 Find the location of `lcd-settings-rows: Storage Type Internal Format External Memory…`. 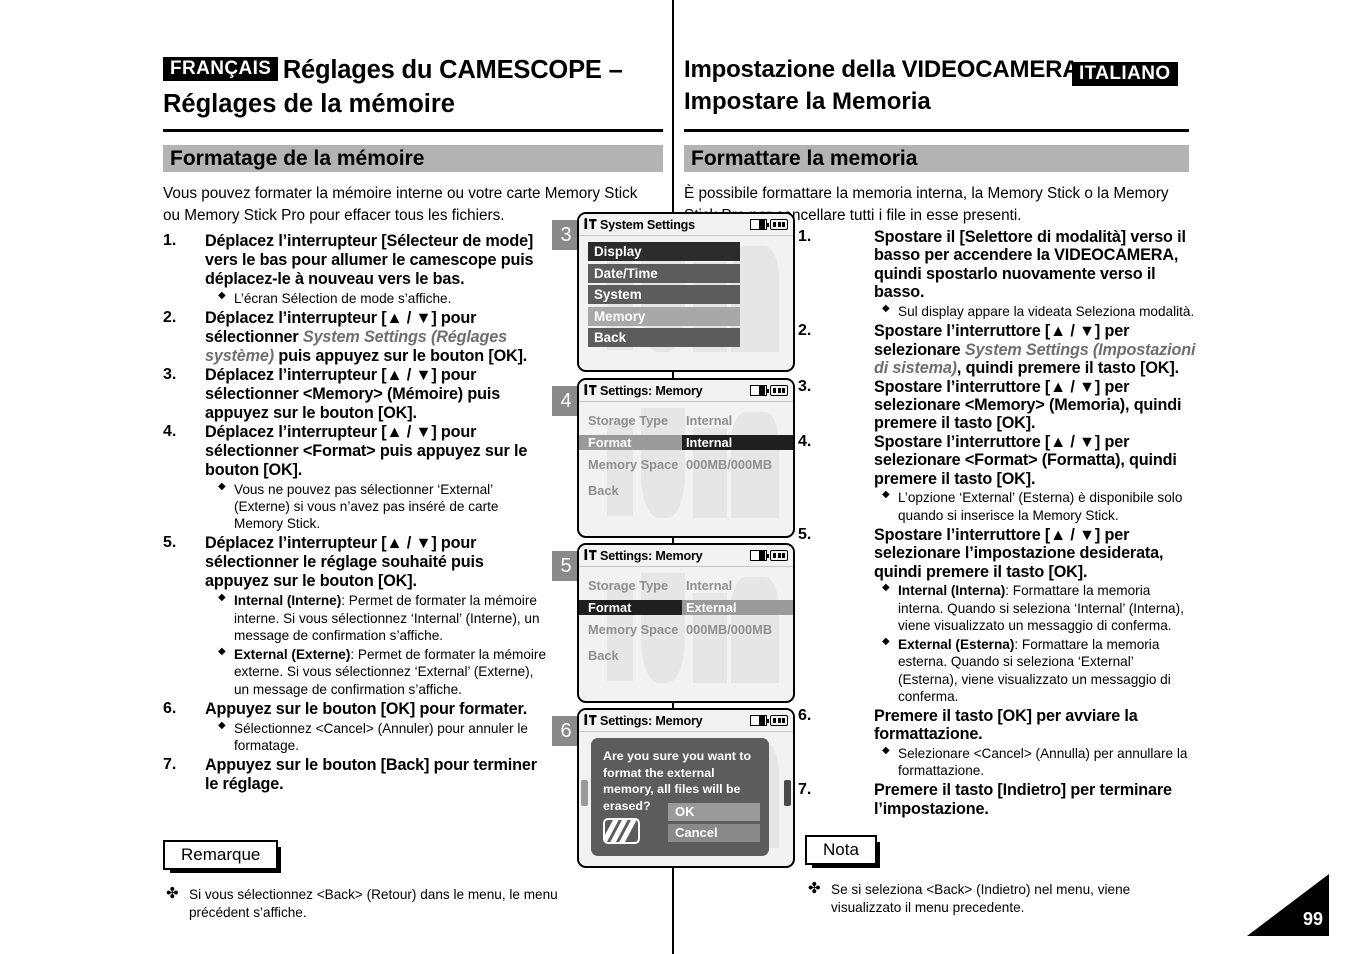

lcd-settings-rows: Storage Type Internal Format External Memory… is located at coordinates (686, 616).